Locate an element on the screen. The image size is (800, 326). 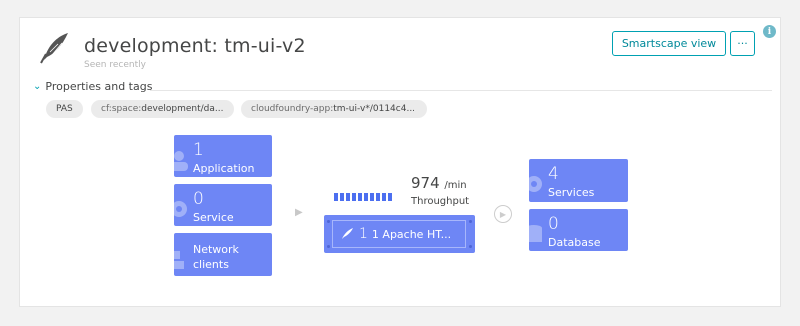
tile-services-called: 4 Services is located at coordinates (578, 180).